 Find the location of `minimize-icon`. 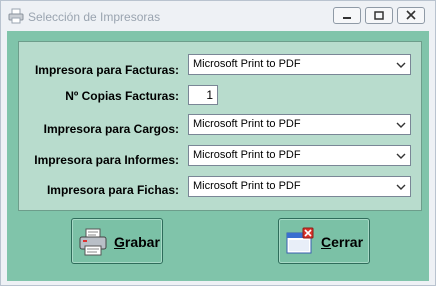

minimize-icon is located at coordinates (347, 18).